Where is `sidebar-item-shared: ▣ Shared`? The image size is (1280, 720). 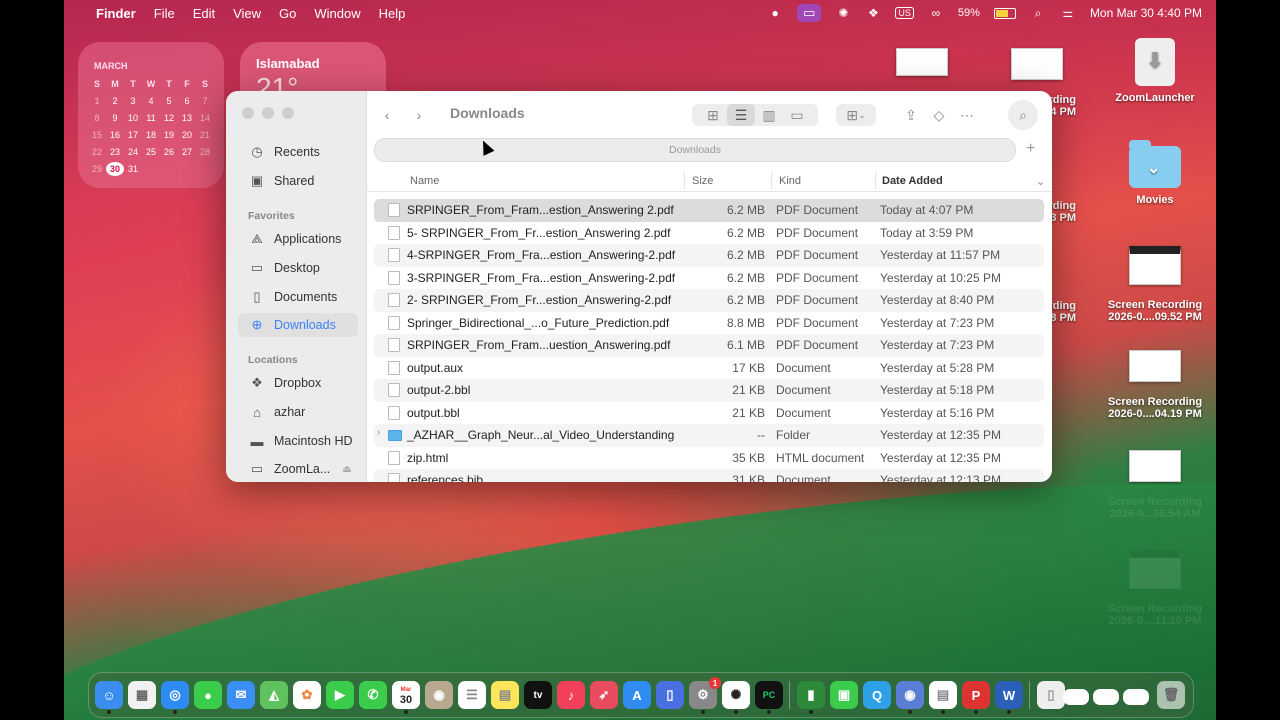 sidebar-item-shared: ▣ Shared is located at coordinates (298, 181).